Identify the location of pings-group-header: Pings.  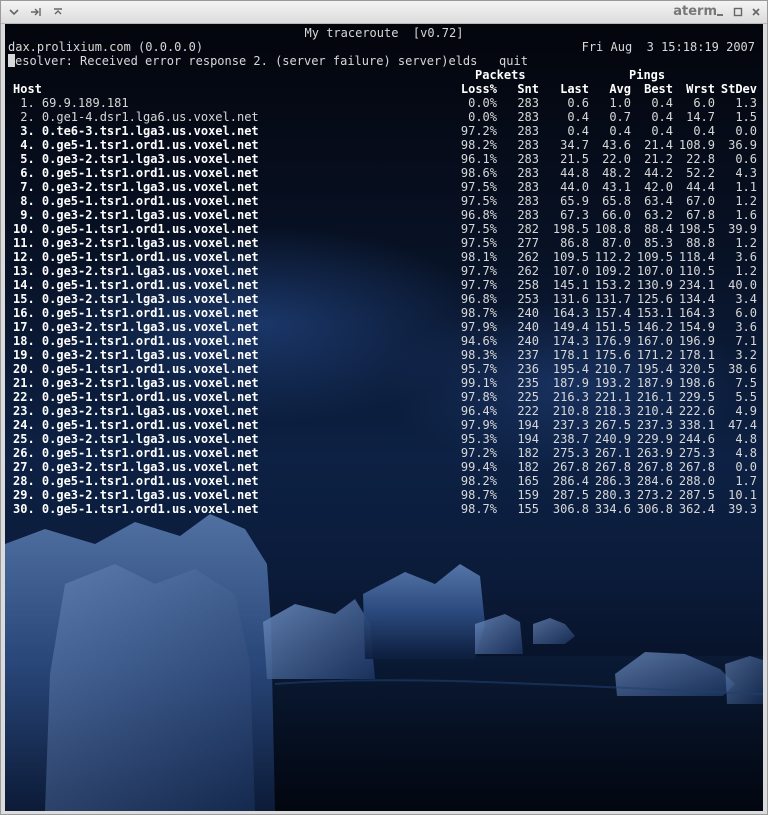
(647, 75).